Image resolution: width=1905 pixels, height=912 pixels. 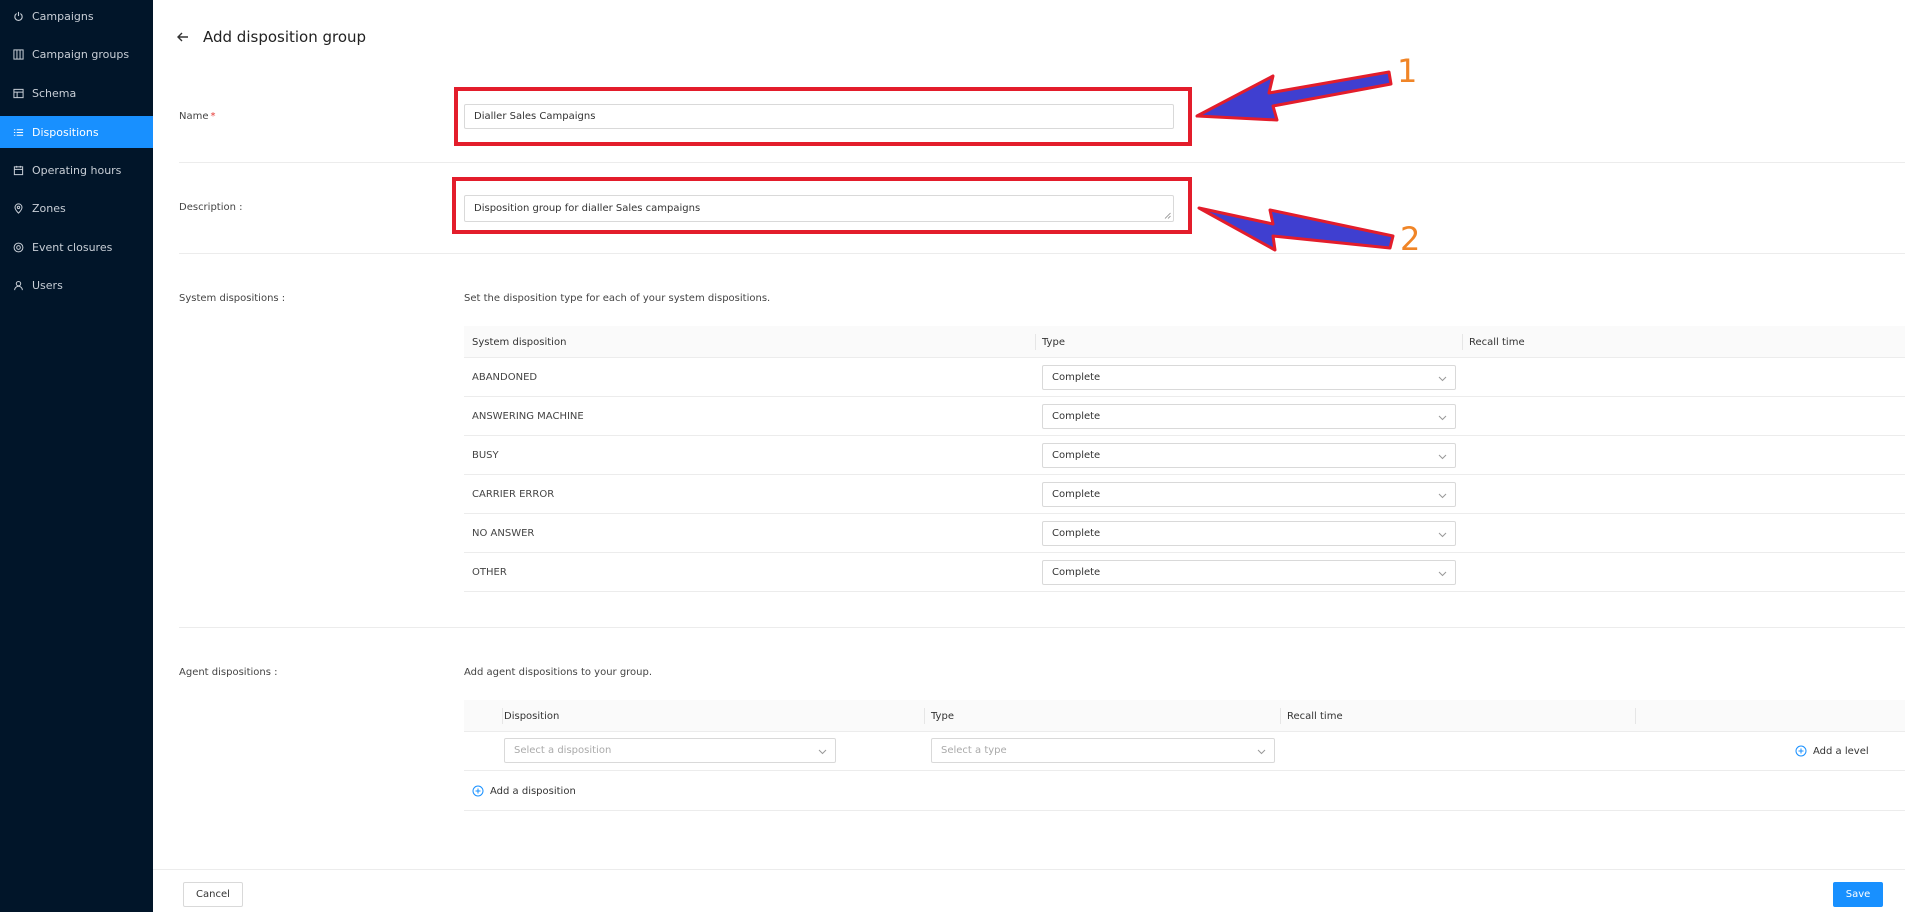 I want to click on sidebar-item-label: Users, so click(x=47, y=285).